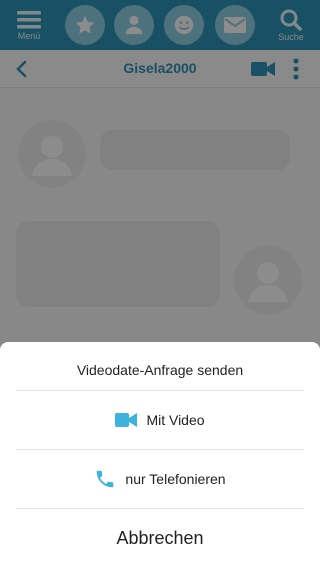 The height and width of the screenshot is (568, 320). I want to click on action-sheet-title: Videodate-Anfrage senden, so click(160, 370).